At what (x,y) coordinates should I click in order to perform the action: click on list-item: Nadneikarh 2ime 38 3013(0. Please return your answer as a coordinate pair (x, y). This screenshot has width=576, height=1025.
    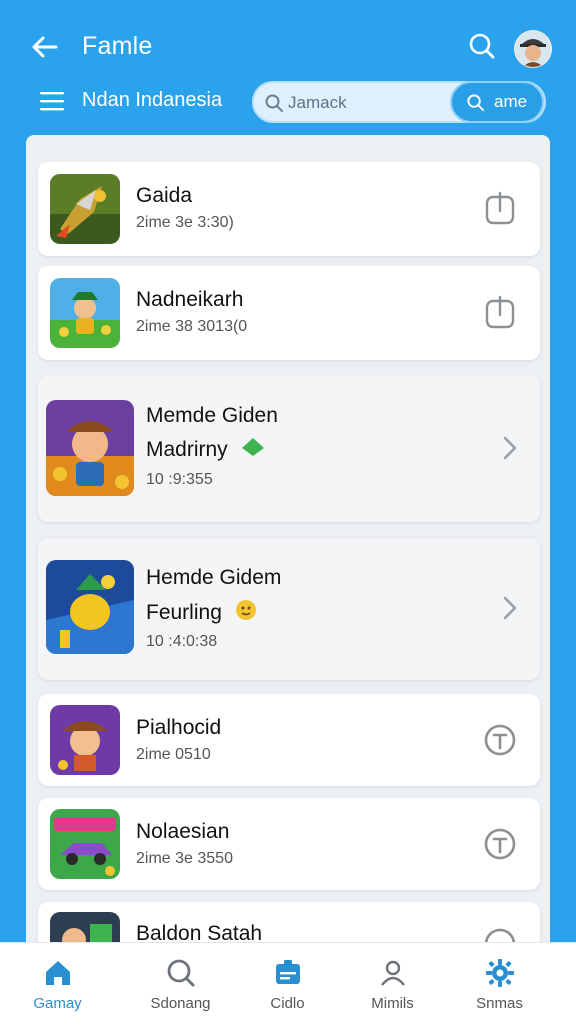
    Looking at the image, I should click on (289, 313).